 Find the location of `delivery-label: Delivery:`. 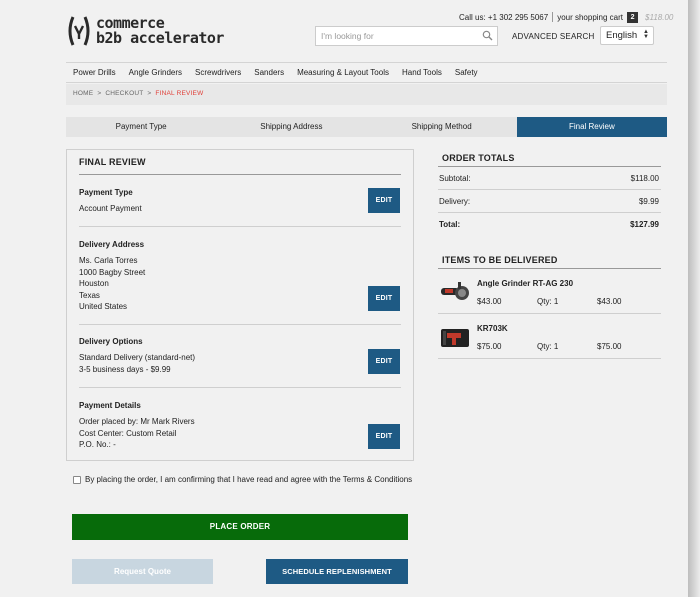

delivery-label: Delivery: is located at coordinates (455, 201).